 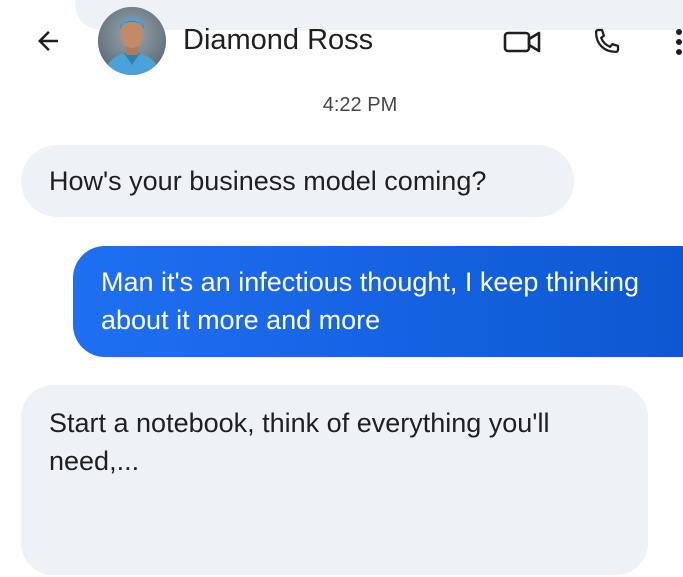 What do you see at coordinates (268, 181) in the screenshot?
I see `message-text: How's your business model coming?` at bounding box center [268, 181].